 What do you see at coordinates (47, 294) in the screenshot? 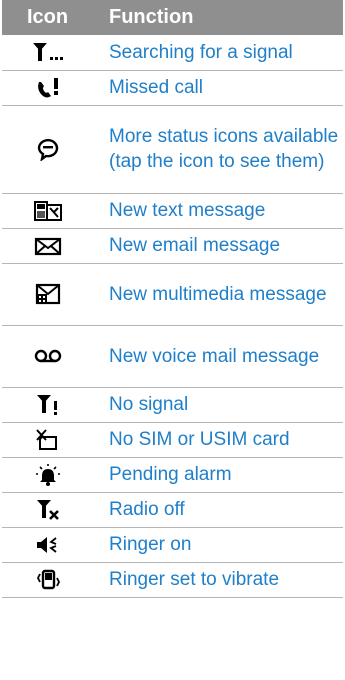
I see `multimedia-message-icon` at bounding box center [47, 294].